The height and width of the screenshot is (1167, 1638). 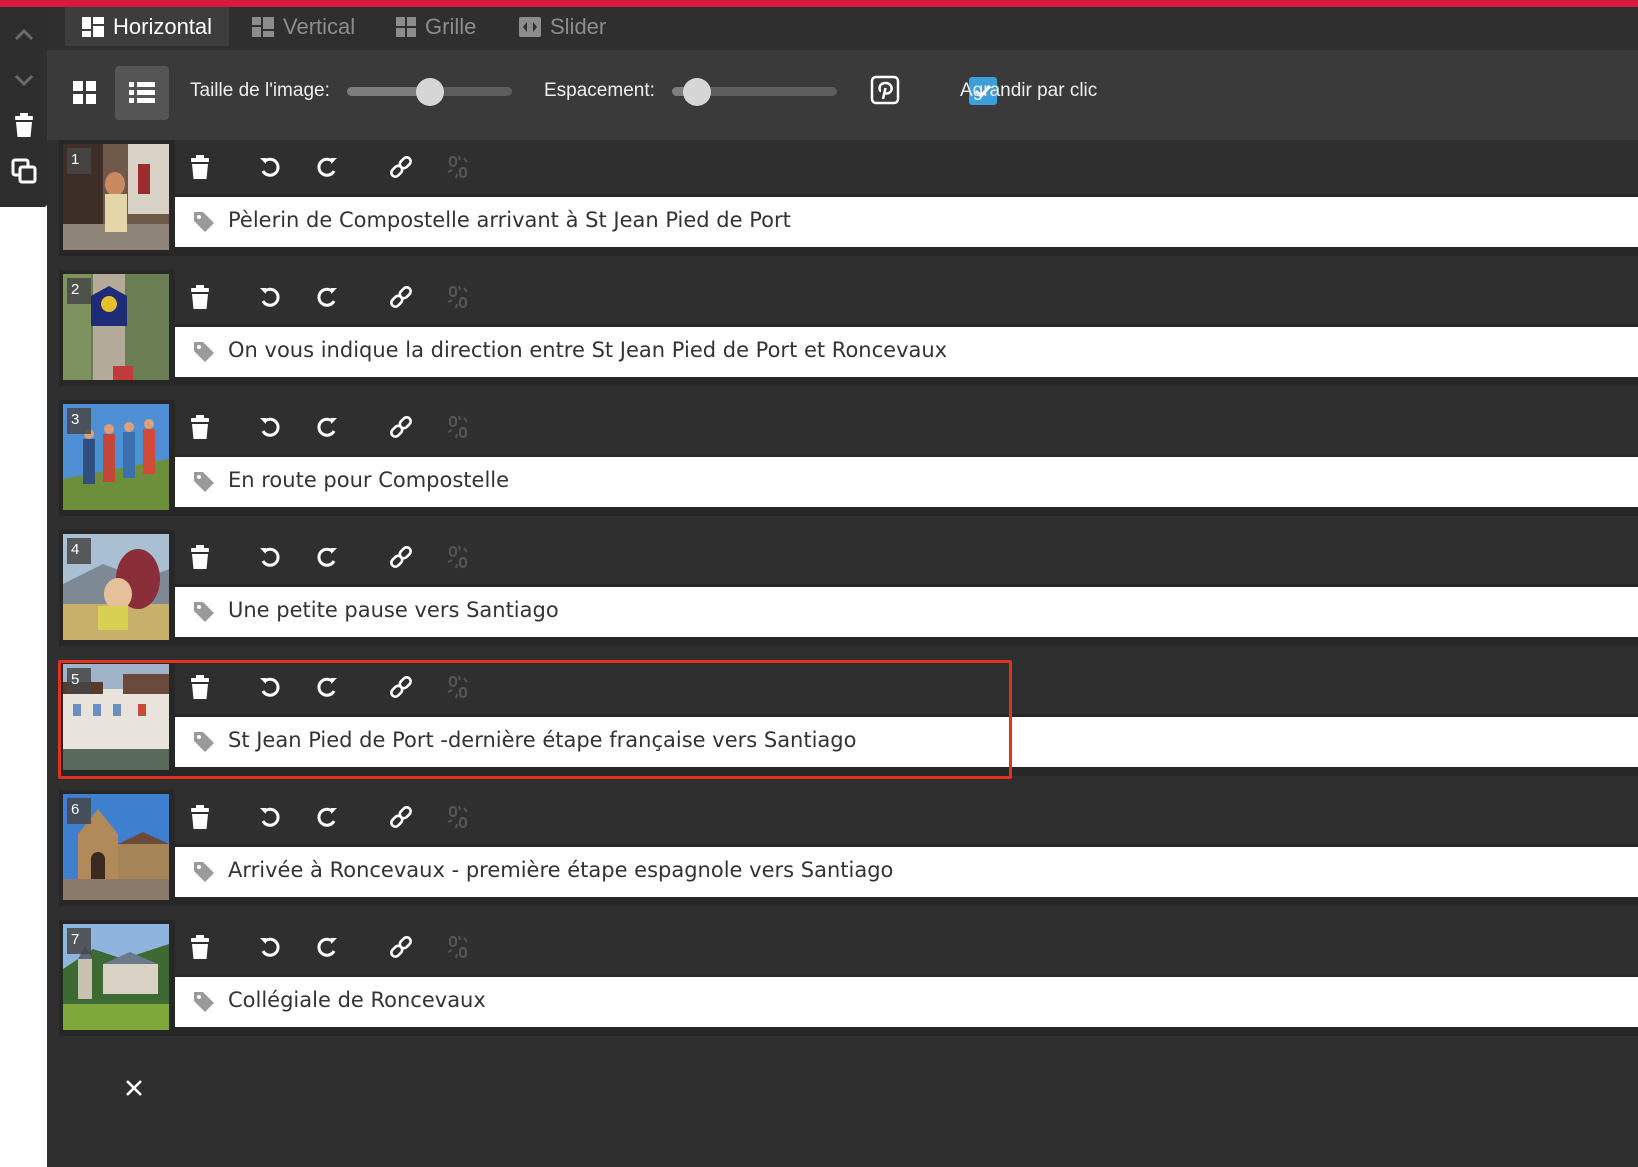 What do you see at coordinates (906, 612) in the screenshot?
I see `caption-field: Une petite pause vers Santiago` at bounding box center [906, 612].